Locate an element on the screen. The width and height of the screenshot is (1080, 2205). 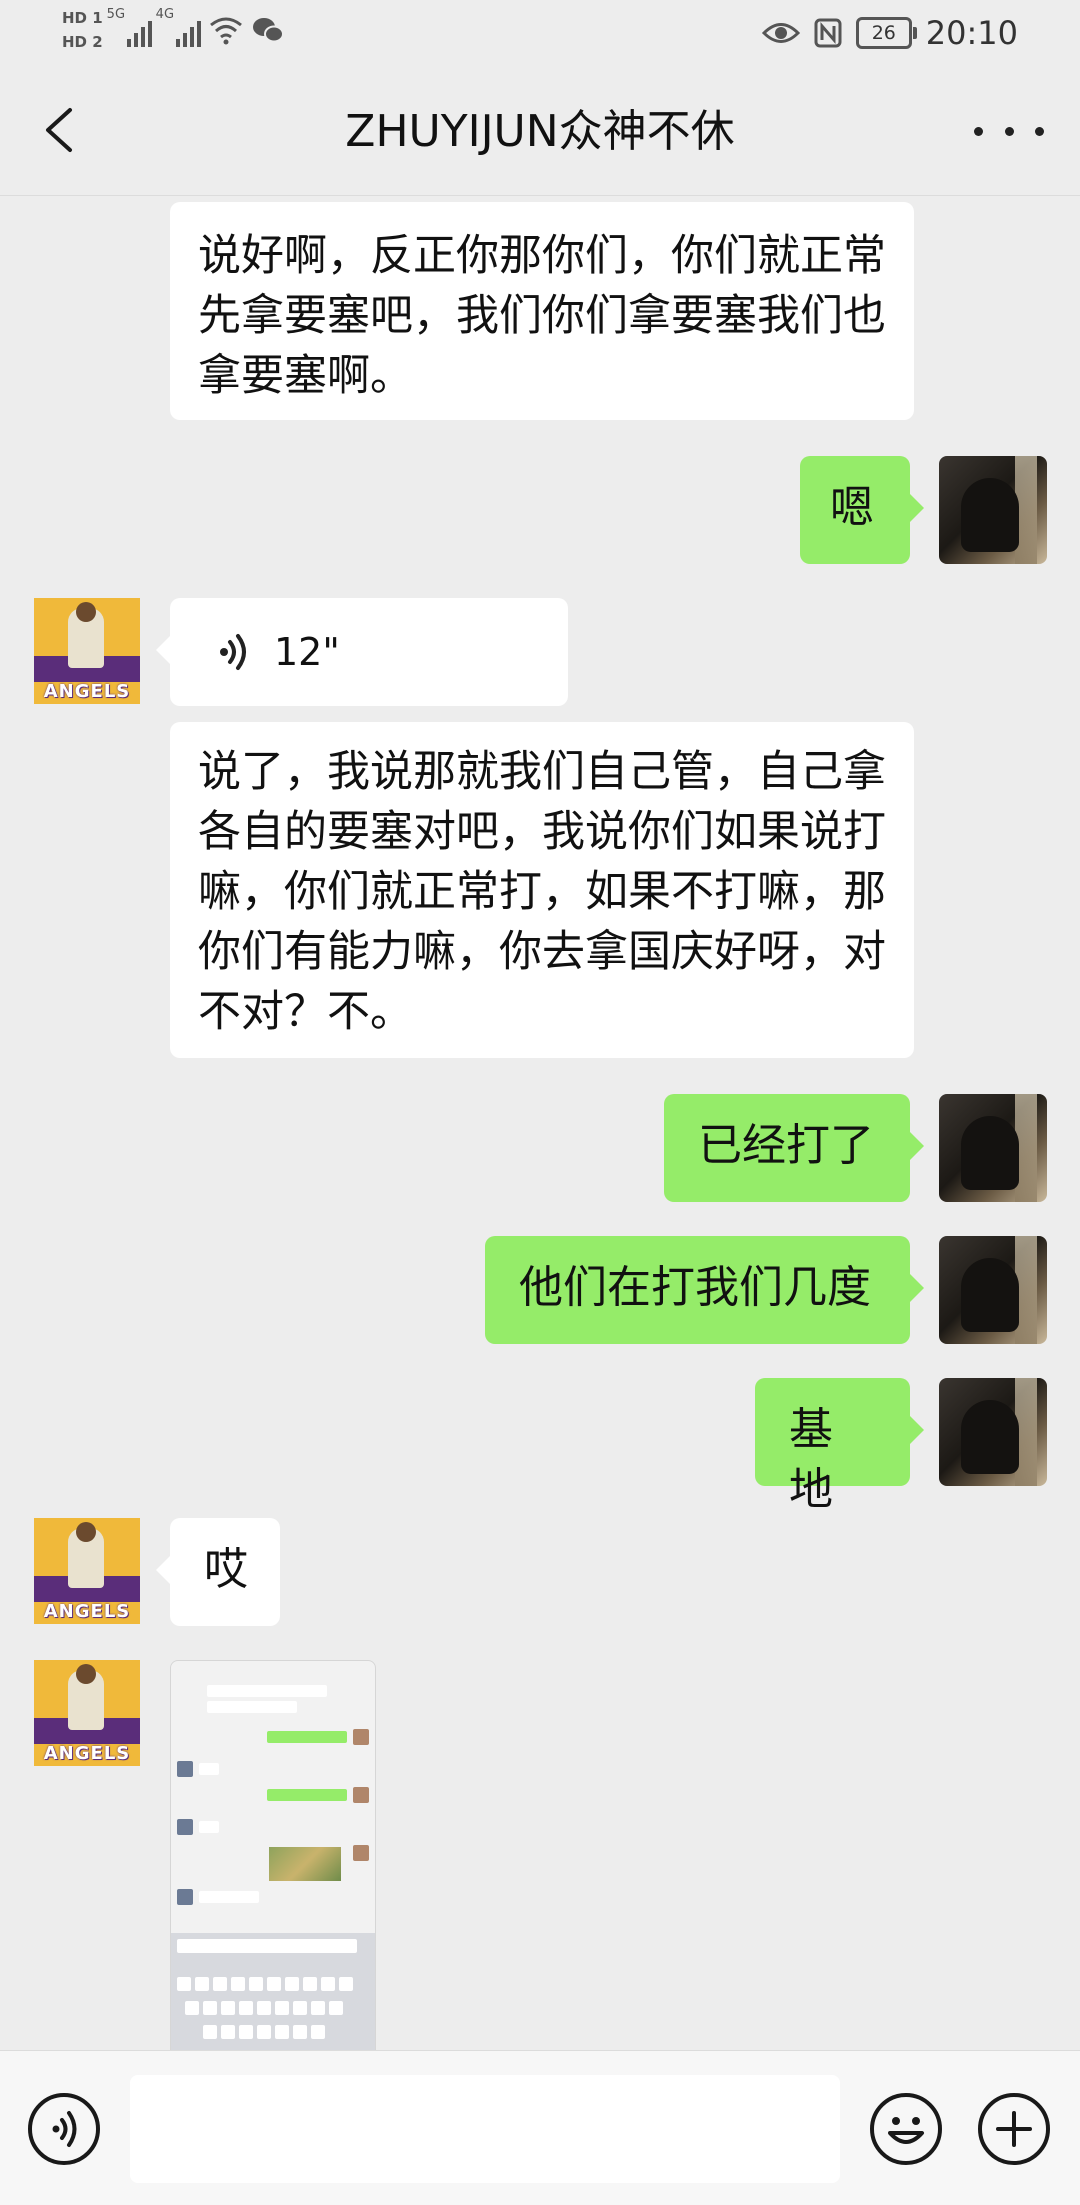
message-input is located at coordinates (485, 2129).